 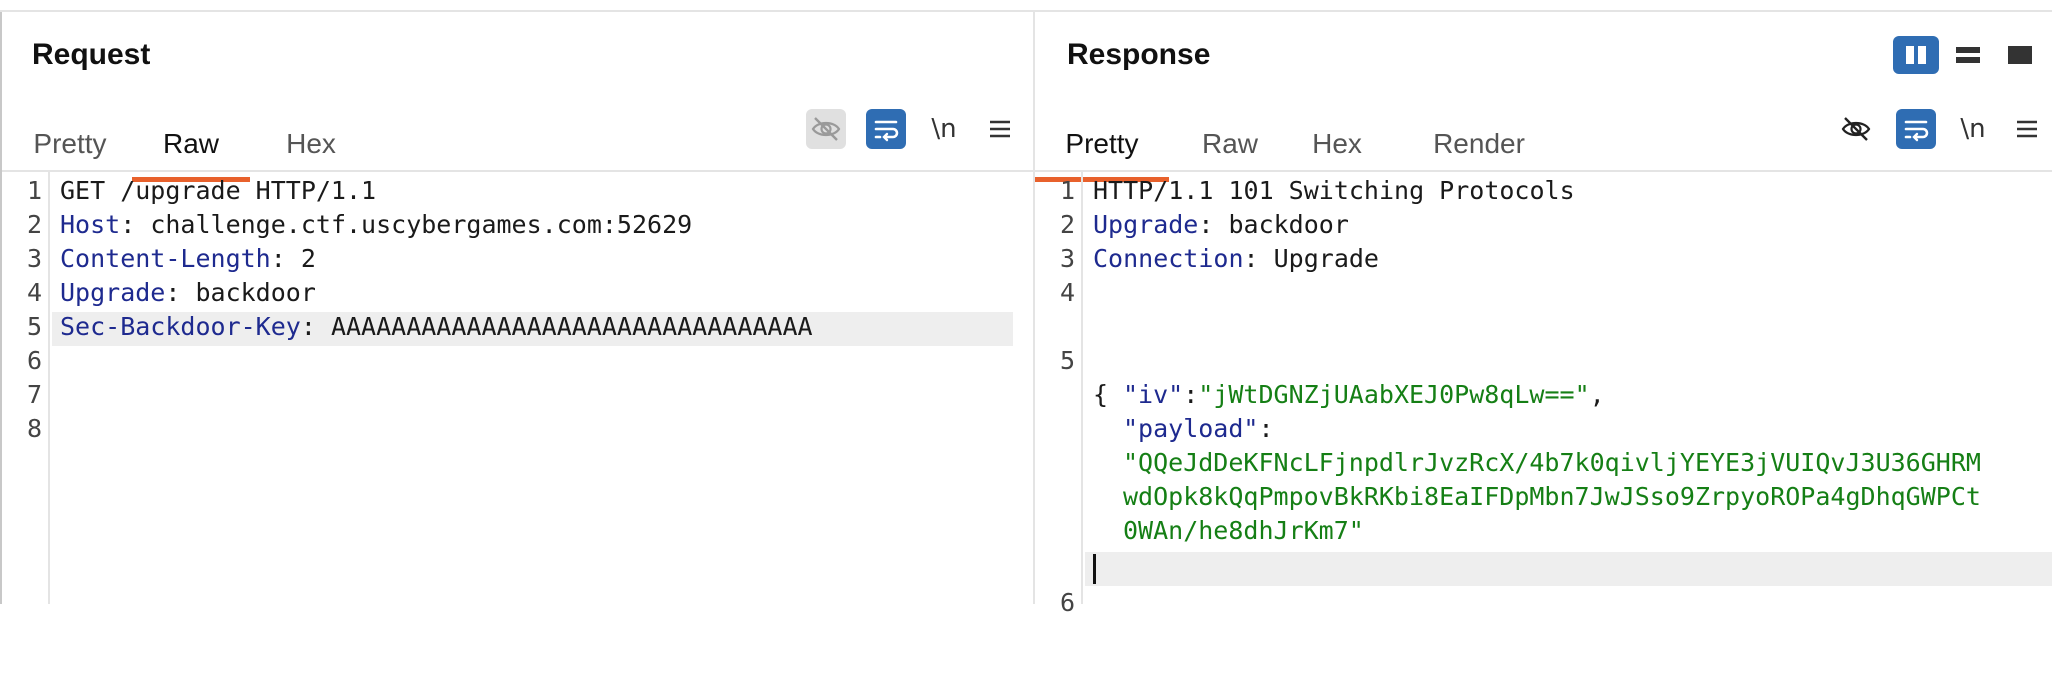 I want to click on code-line: 2 Upgrade: backdoor, so click(x=1543, y=225).